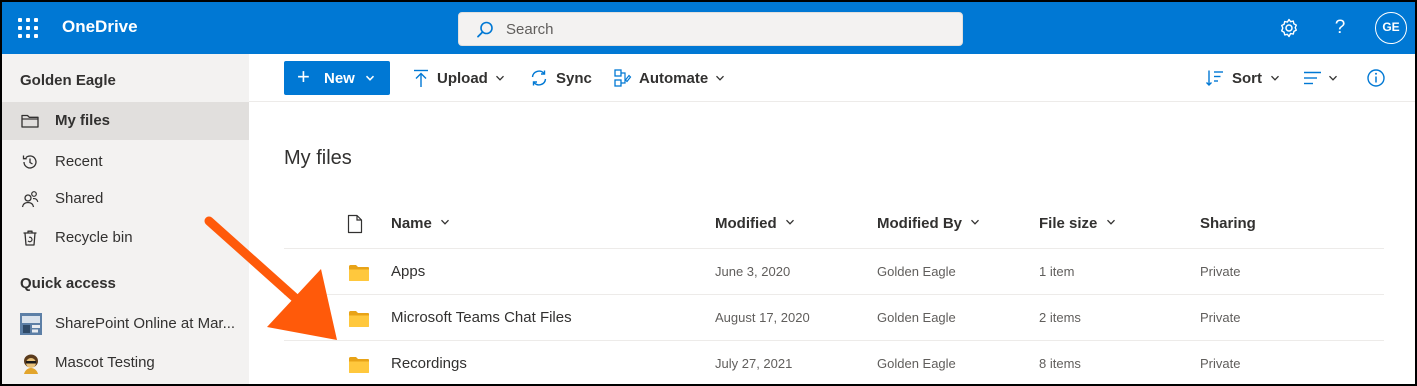 Image resolution: width=1417 pixels, height=386 pixels. I want to click on column-header-label: Modified By, so click(919, 223).